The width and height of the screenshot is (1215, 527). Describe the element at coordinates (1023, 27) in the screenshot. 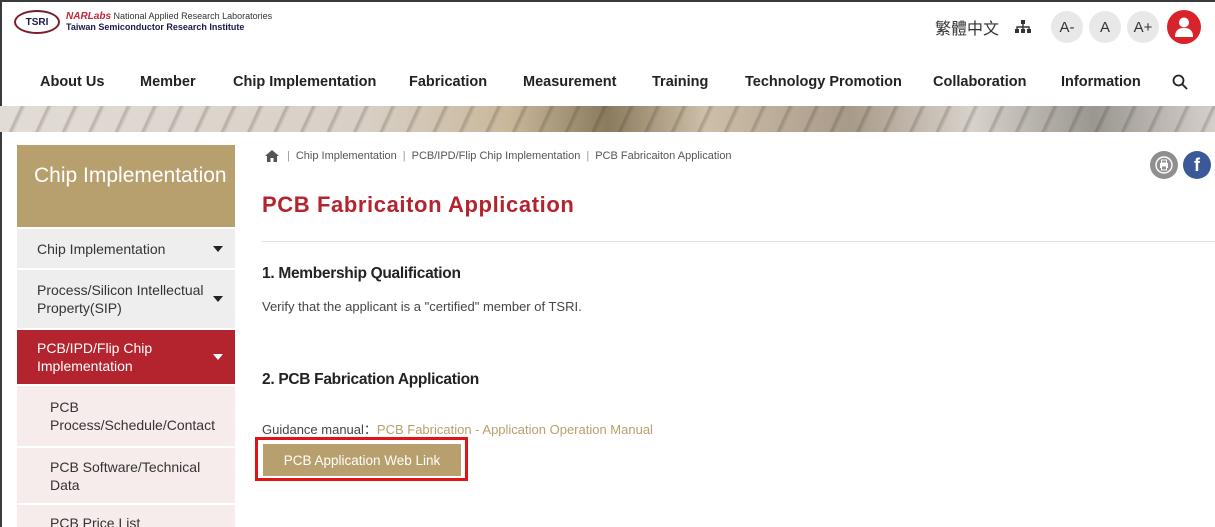

I see `sitemap-icon` at that location.